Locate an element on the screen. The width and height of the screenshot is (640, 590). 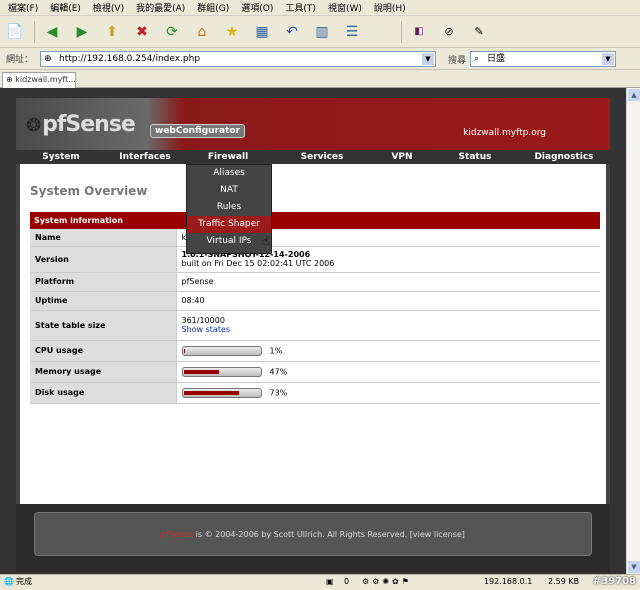
tiles-icon: ▥ is located at coordinates (322, 32).